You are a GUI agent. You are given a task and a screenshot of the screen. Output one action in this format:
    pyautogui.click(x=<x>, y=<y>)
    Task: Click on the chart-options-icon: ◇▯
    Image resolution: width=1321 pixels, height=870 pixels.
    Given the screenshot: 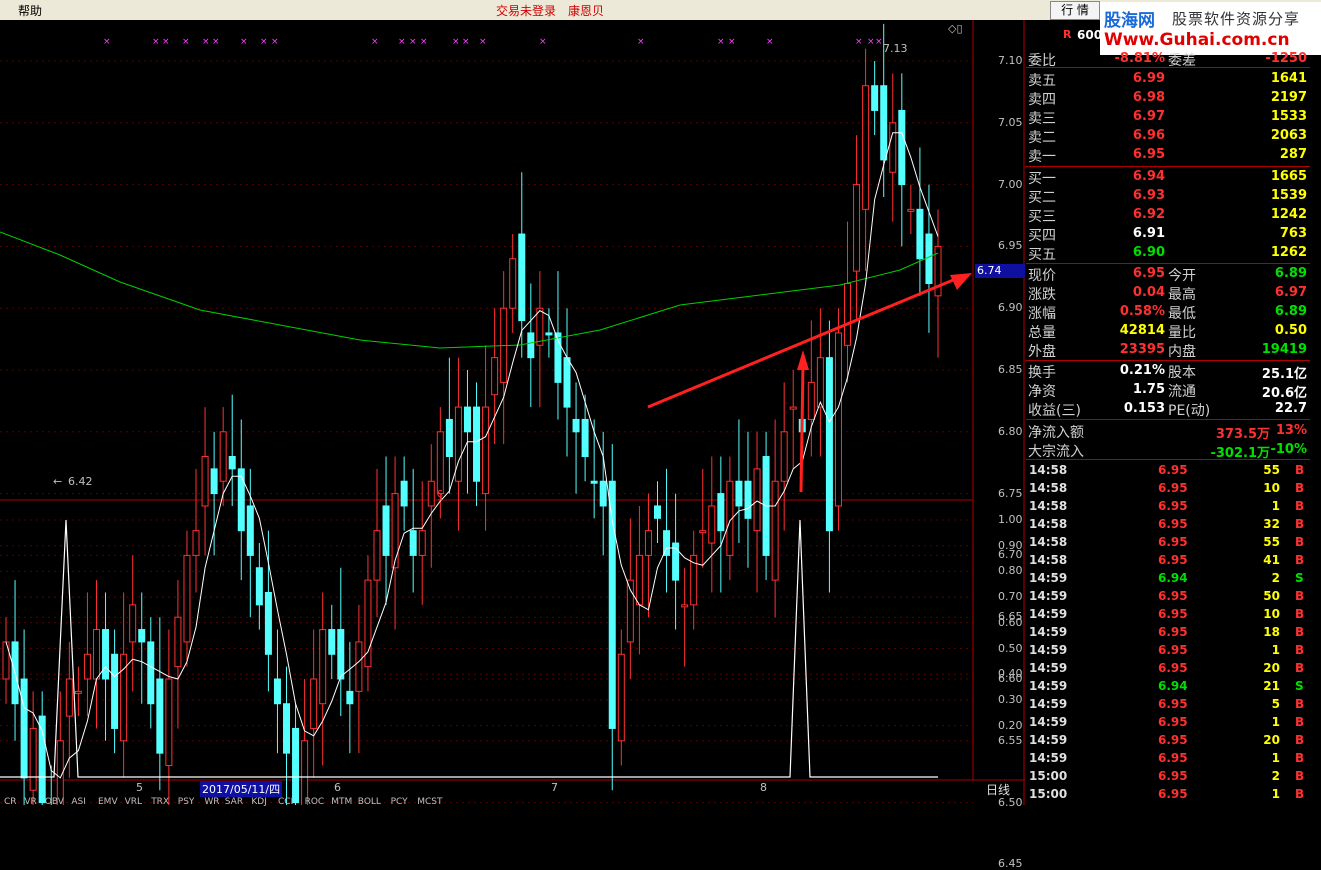 What is the action you would take?
    pyautogui.click(x=955, y=28)
    